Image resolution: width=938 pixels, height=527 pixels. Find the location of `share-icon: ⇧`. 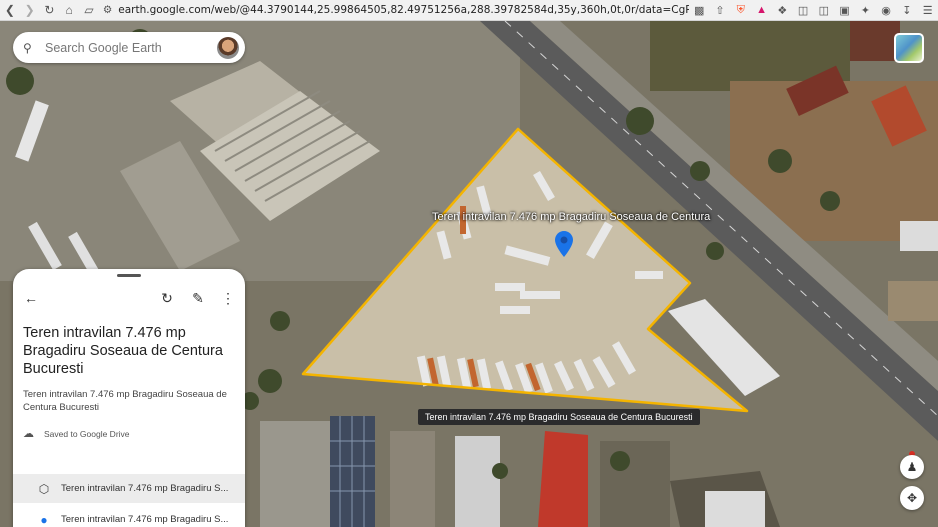

share-icon: ⇧ is located at coordinates (720, 10).